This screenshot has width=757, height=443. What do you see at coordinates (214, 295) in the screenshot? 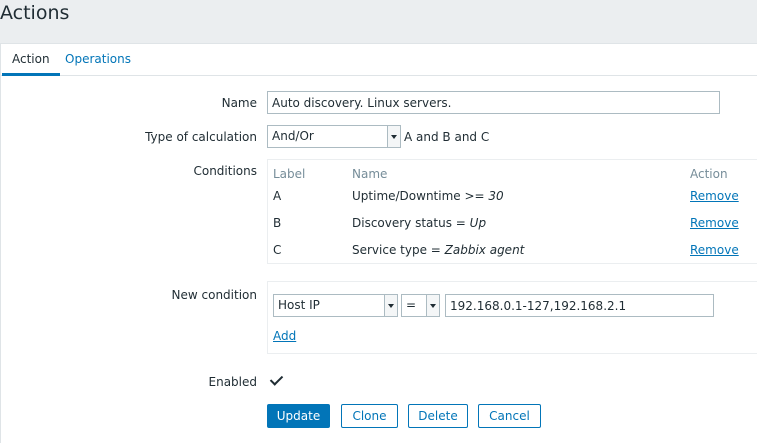
I see `new-condition-label: New condition` at bounding box center [214, 295].